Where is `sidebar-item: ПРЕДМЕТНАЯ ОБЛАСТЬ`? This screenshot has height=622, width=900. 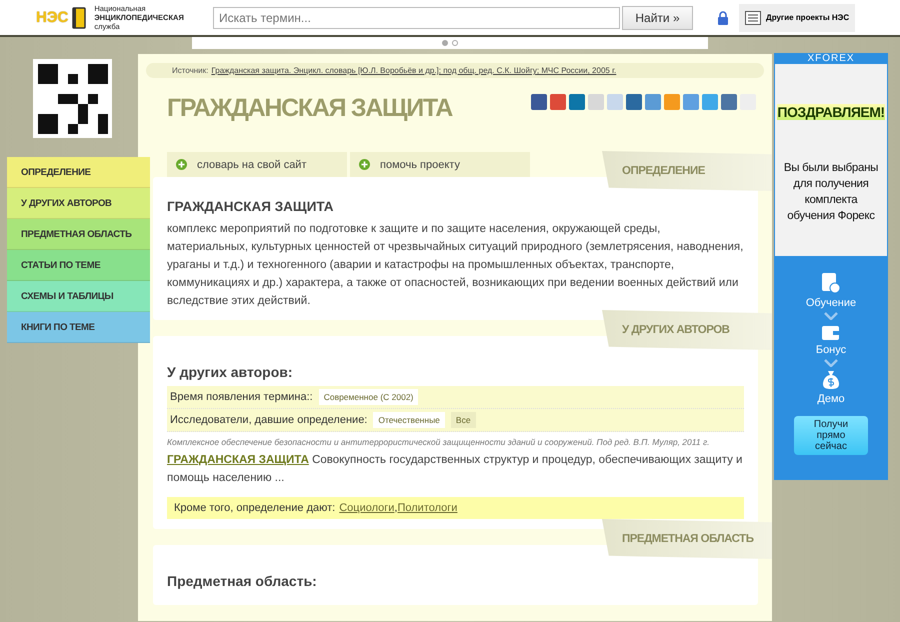 sidebar-item: ПРЕДМЕТНАЯ ОБЛАСТЬ is located at coordinates (78, 234).